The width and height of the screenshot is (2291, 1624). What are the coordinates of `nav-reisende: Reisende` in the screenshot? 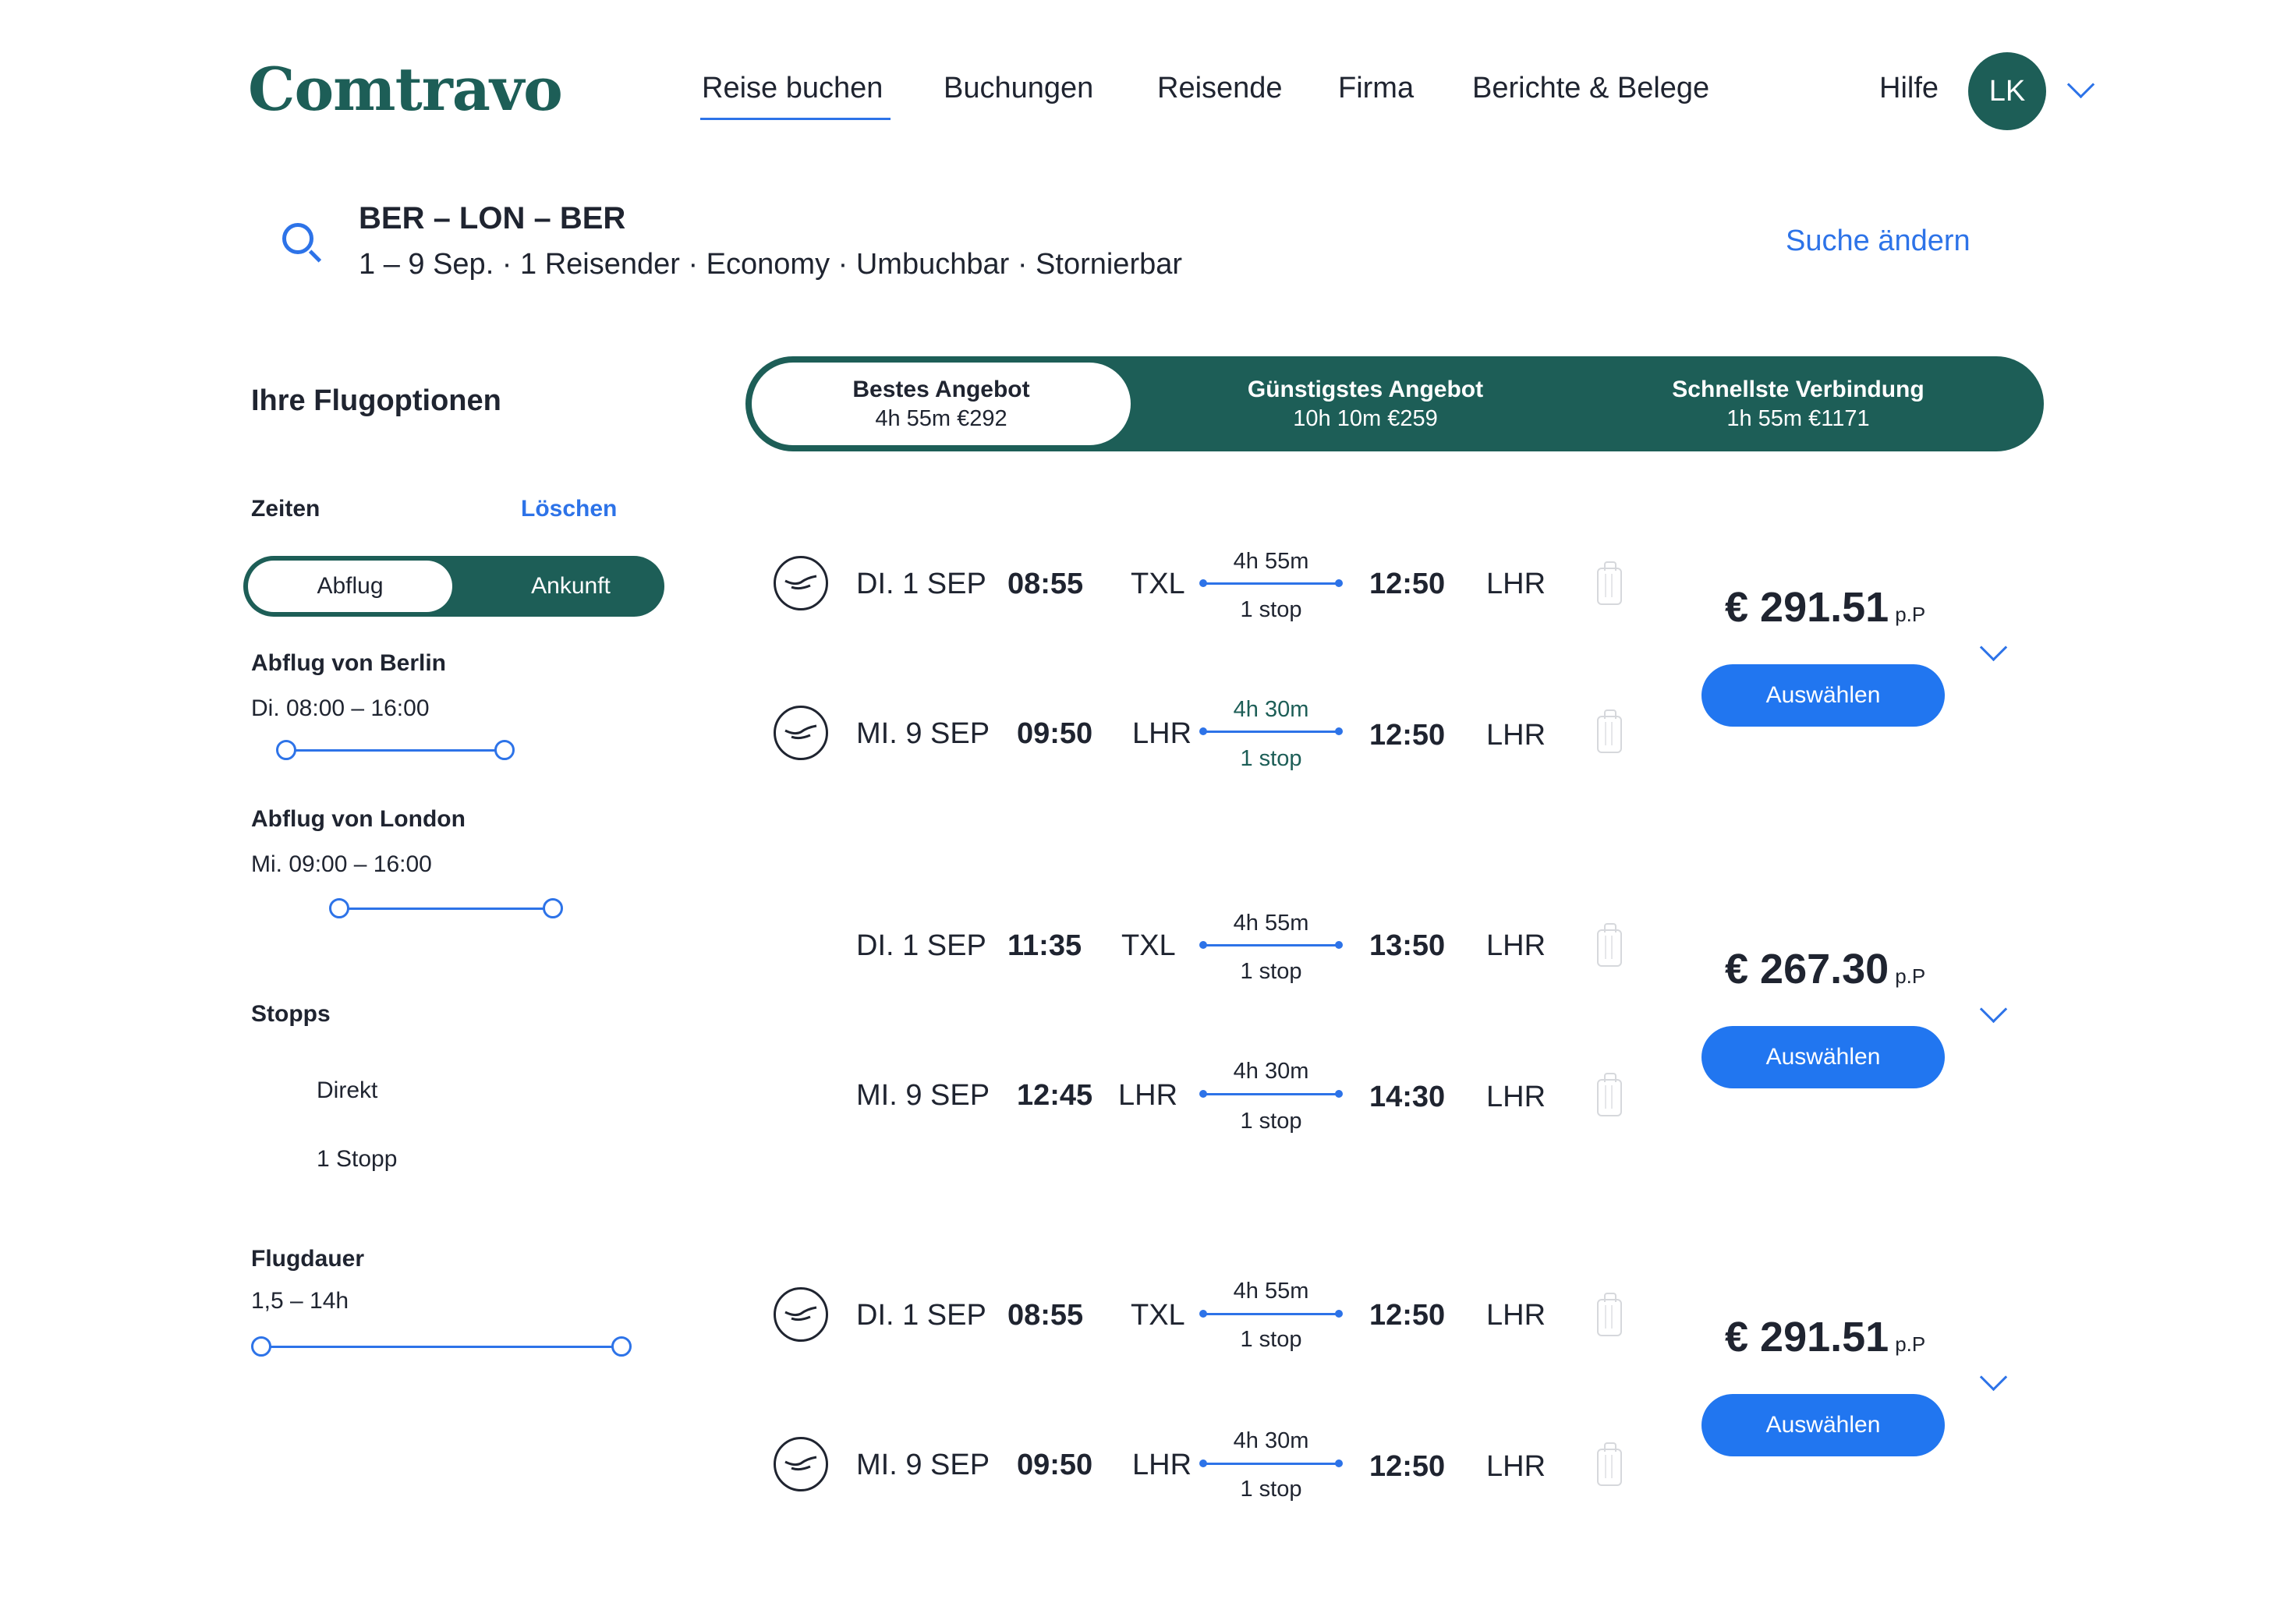 It's located at (1220, 88).